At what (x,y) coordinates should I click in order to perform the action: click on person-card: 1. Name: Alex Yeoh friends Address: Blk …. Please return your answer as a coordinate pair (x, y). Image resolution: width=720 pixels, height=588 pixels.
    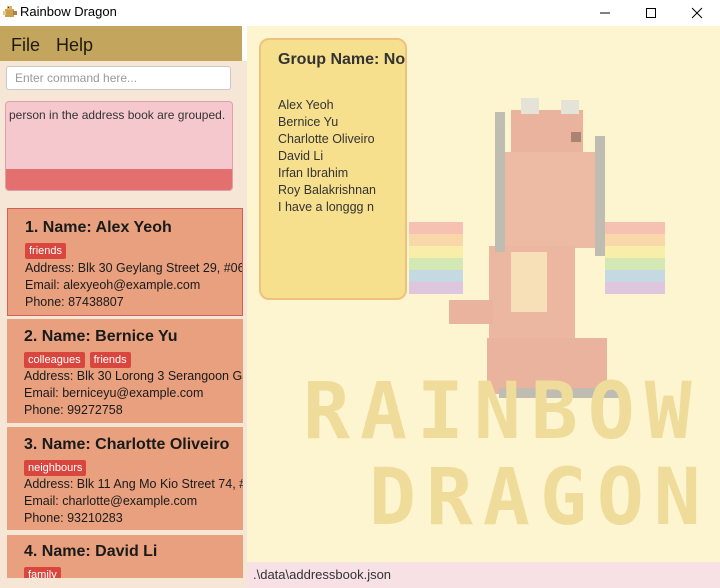
    Looking at the image, I should click on (125, 262).